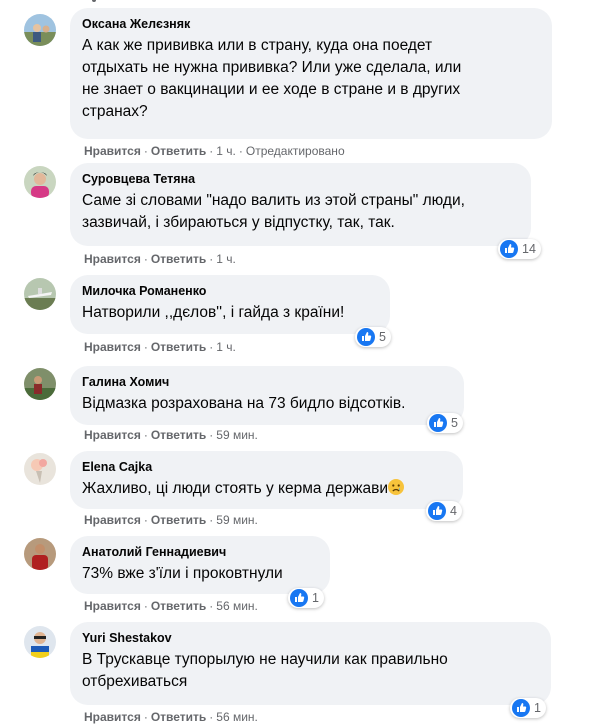 Image resolution: width=600 pixels, height=728 pixels. What do you see at coordinates (453, 511) in the screenshot?
I see `reaction-number: 4` at bounding box center [453, 511].